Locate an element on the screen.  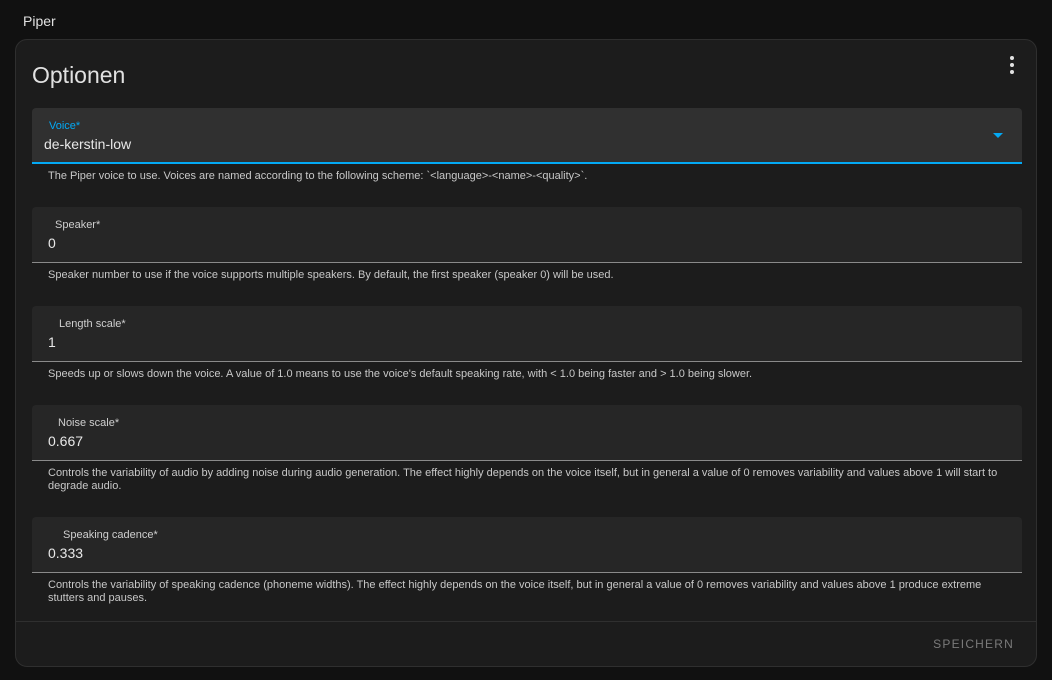
speaking-cadence-label: Speaking cadence* is located at coordinates (110, 535).